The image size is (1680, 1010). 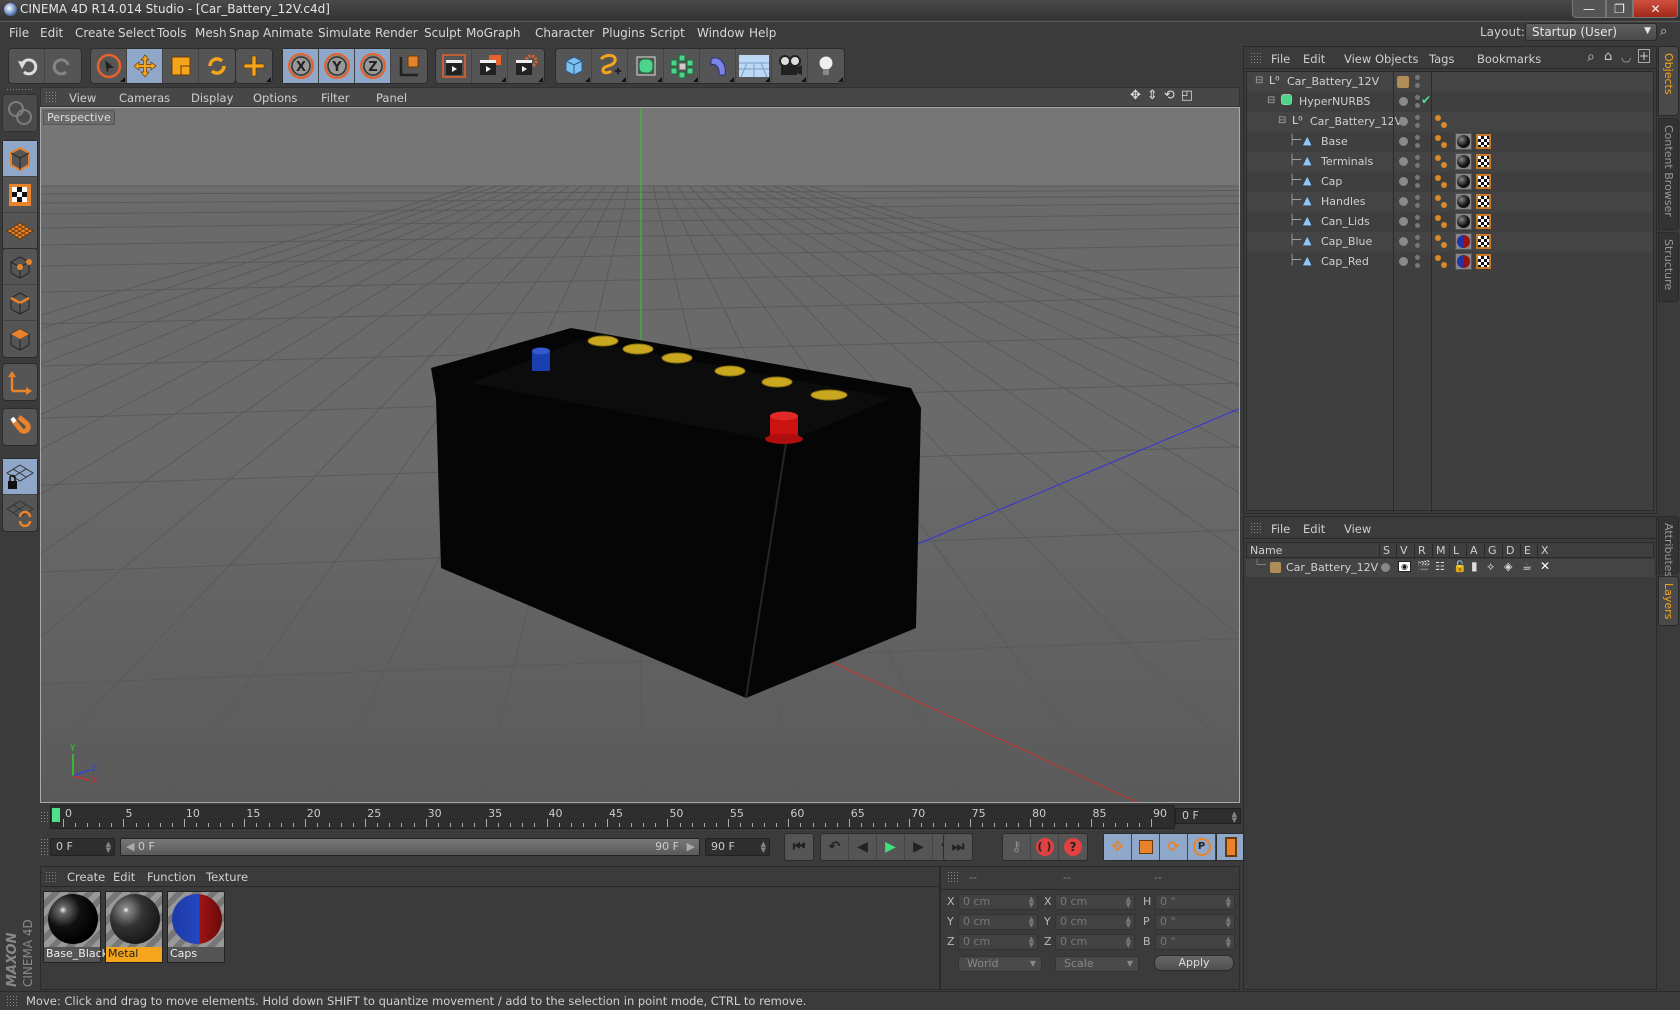 I want to click on material-swatch: Metal, so click(x=134, y=927).